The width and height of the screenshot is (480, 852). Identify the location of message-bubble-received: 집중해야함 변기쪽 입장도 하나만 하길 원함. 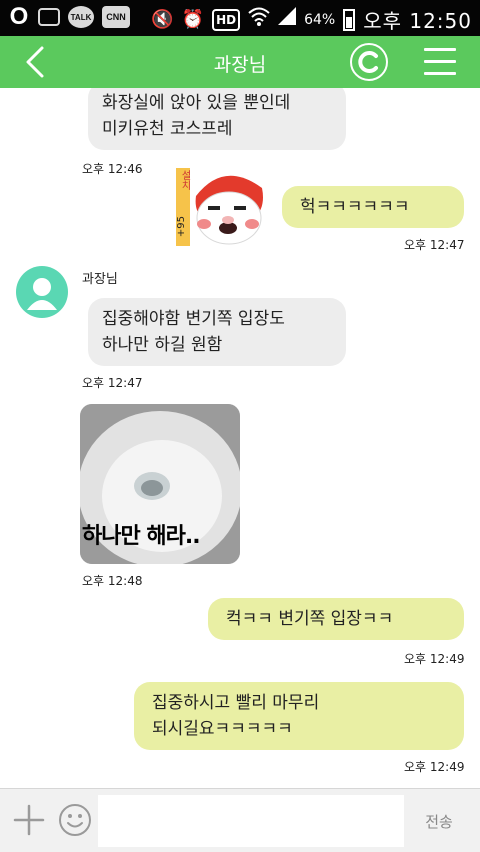
(217, 332).